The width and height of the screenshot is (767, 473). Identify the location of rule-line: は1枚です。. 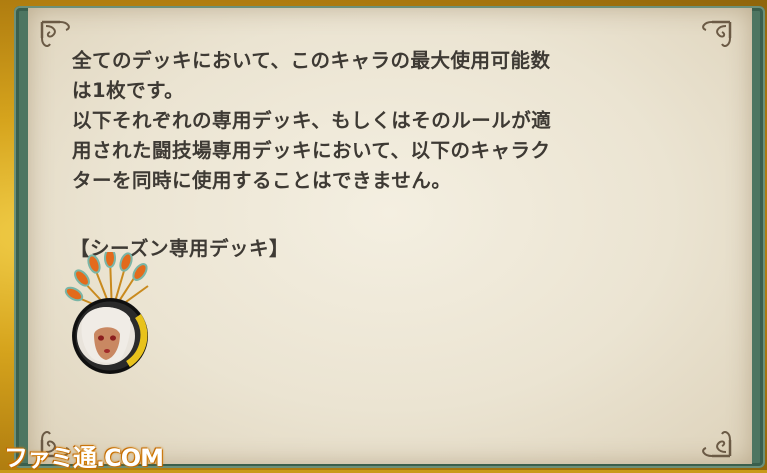
(128, 90).